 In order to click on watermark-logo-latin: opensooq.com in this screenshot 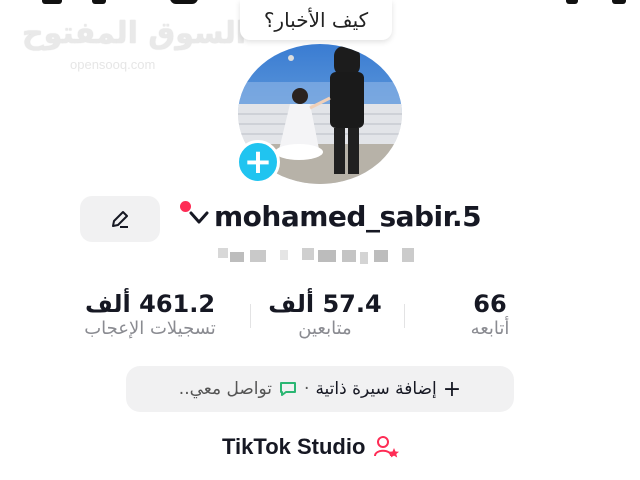, I will do `click(113, 64)`.